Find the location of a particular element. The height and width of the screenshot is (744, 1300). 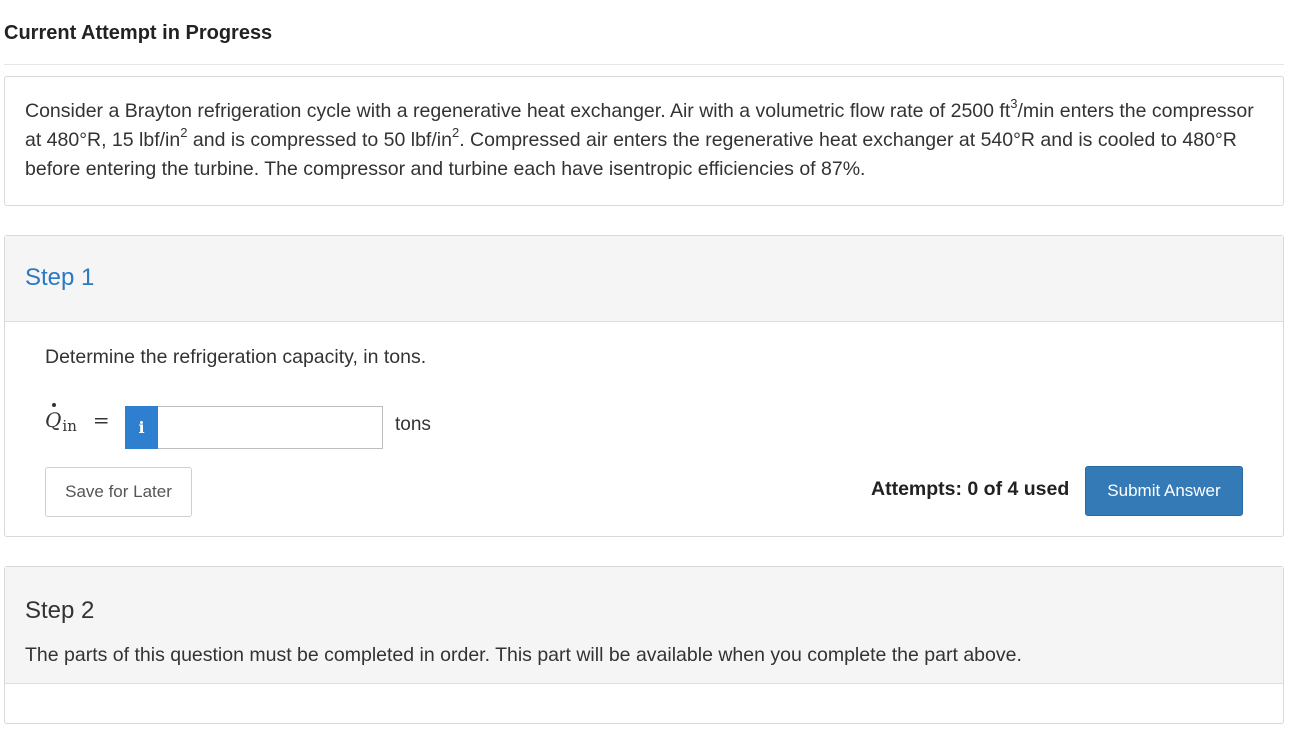

q-subscript: in is located at coordinates (69, 426).